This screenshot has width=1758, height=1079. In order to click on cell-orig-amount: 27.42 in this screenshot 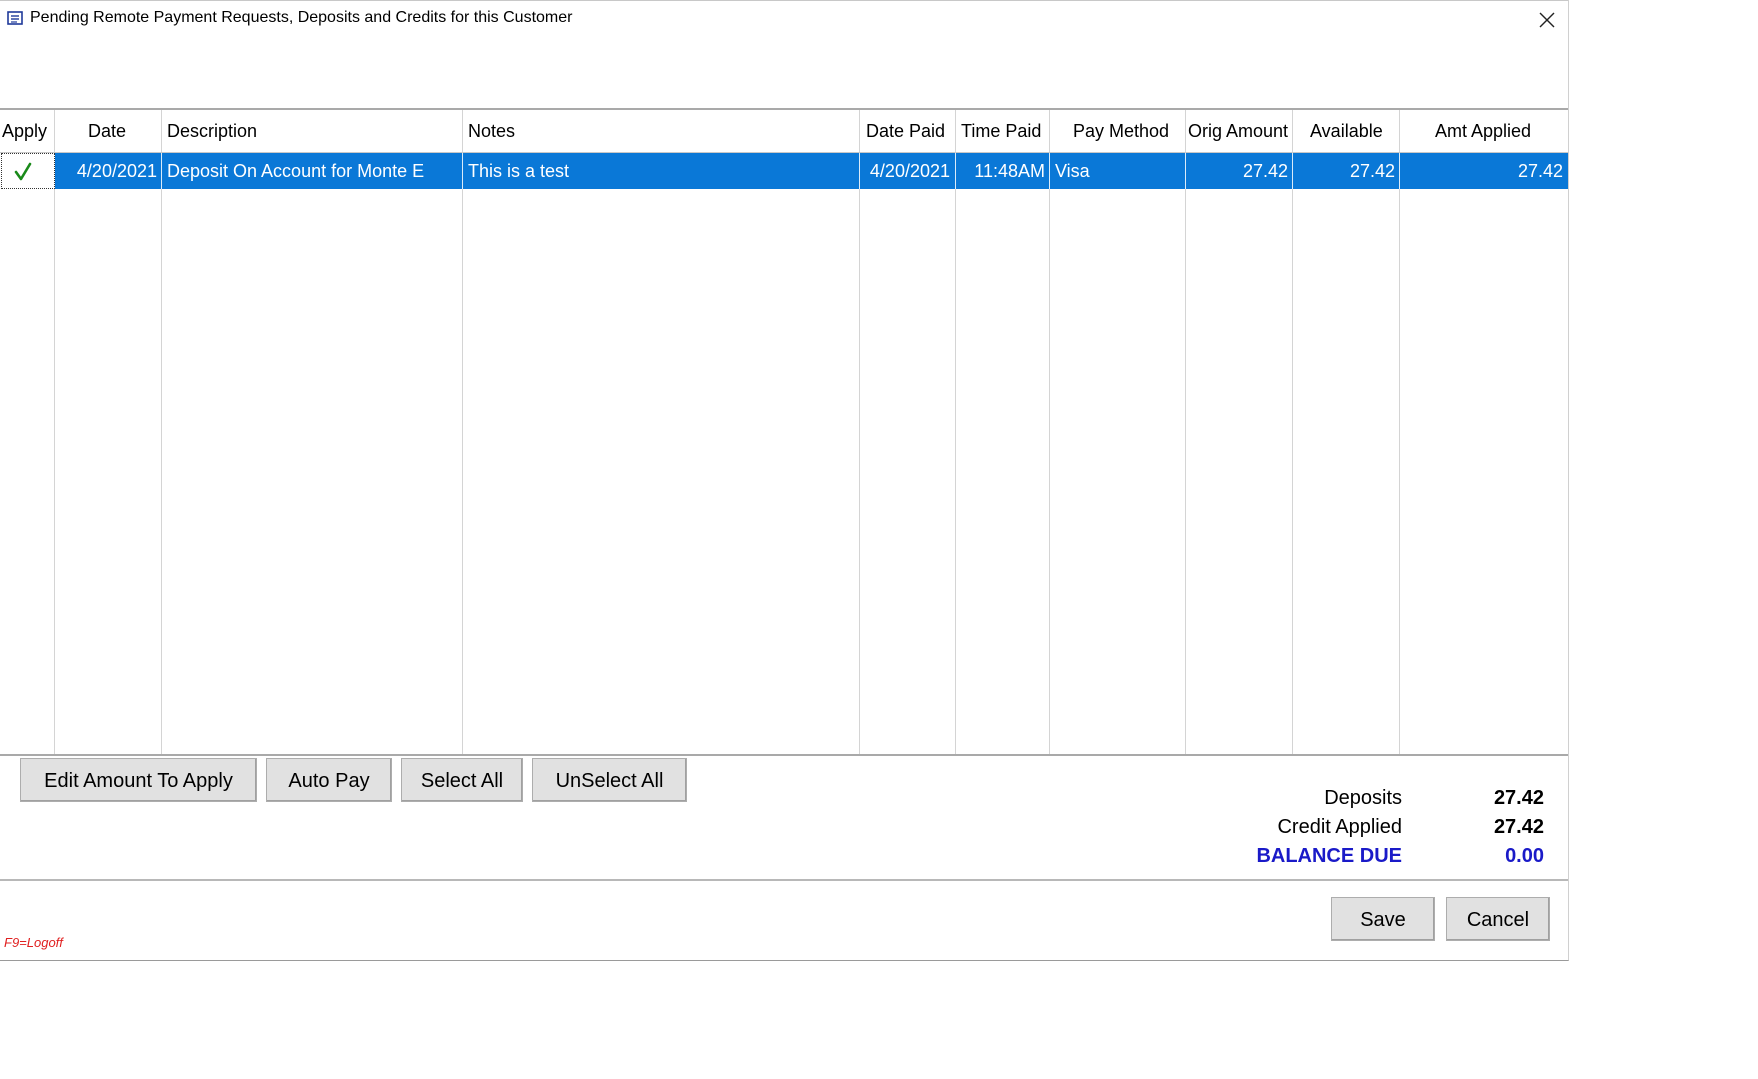, I will do `click(1237, 171)`.